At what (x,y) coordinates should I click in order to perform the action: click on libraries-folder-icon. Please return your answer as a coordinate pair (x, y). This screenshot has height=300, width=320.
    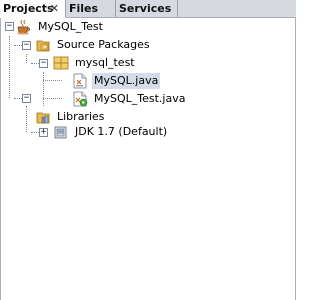
    Looking at the image, I should click on (43, 118).